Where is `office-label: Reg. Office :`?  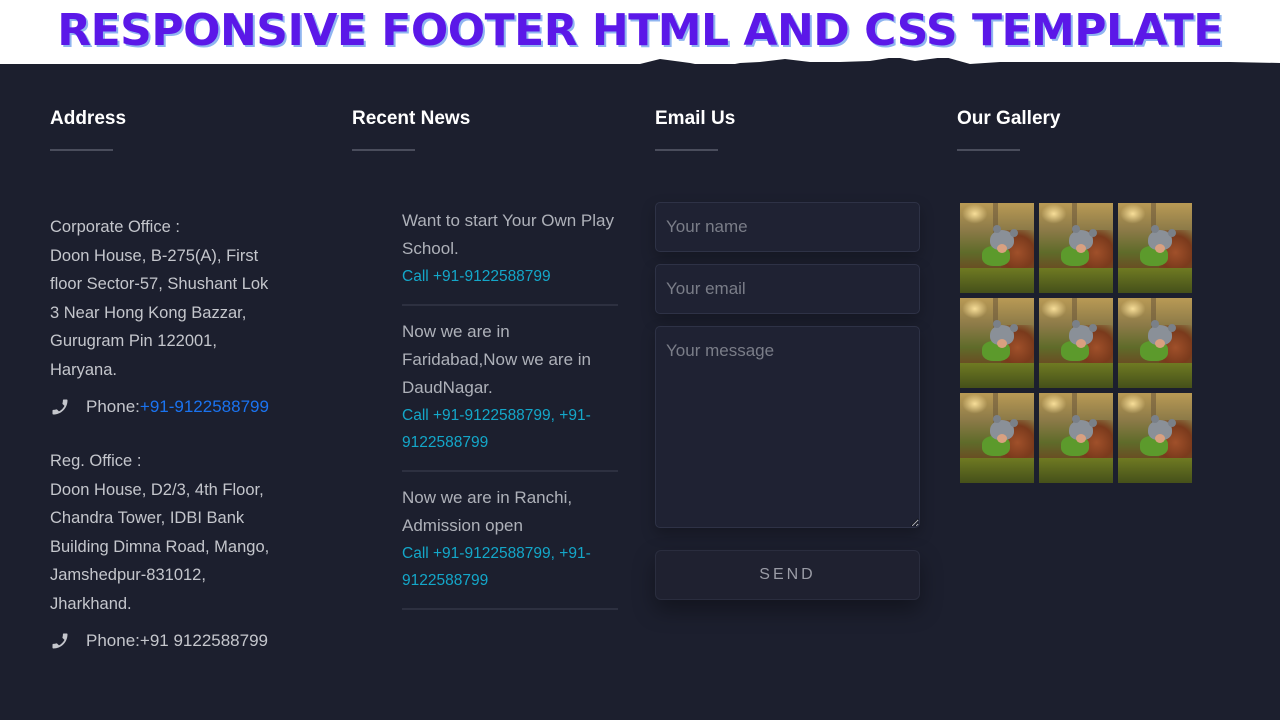
office-label: Reg. Office : is located at coordinates (96, 461).